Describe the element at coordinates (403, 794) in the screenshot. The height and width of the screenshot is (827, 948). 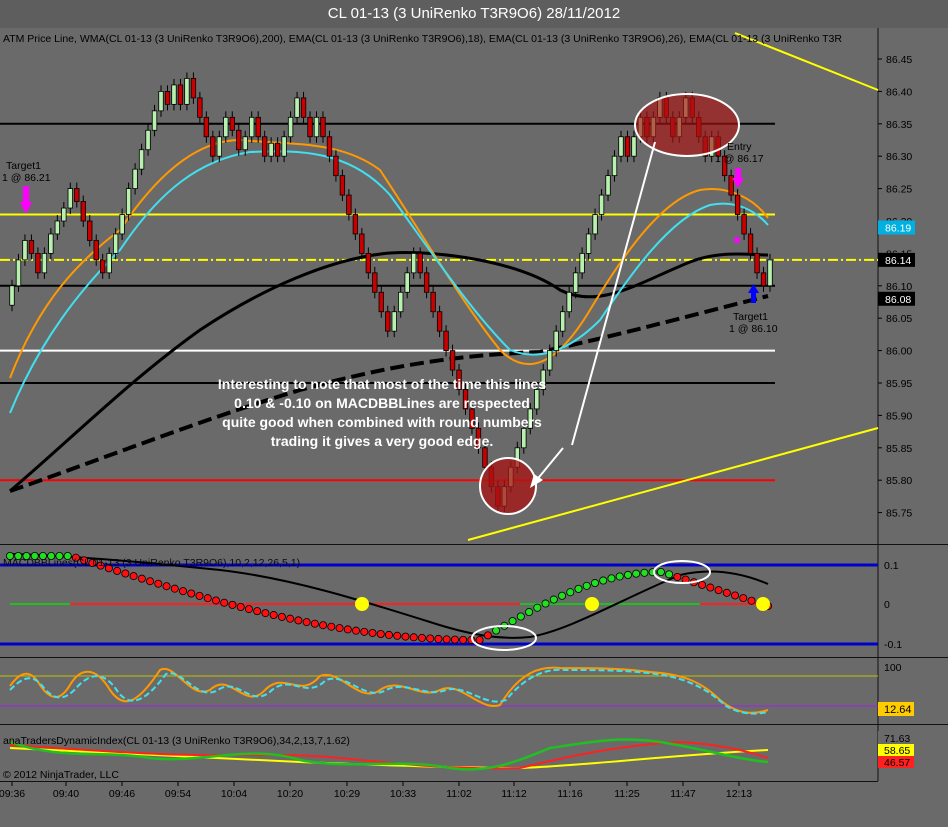
I see `time-tick-label: 10:33` at that location.